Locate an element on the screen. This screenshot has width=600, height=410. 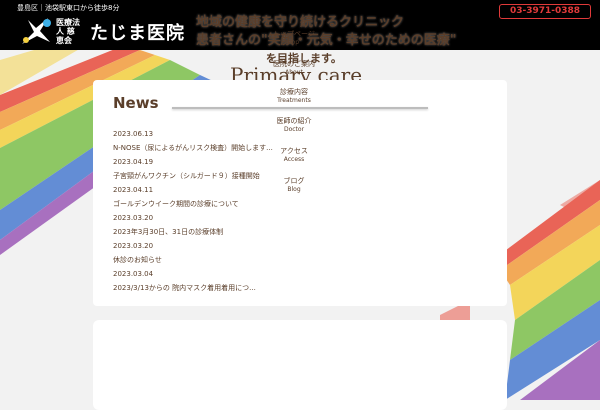
nav-item-doctor: 医師の紹介 Doctor is located at coordinates (294, 125).